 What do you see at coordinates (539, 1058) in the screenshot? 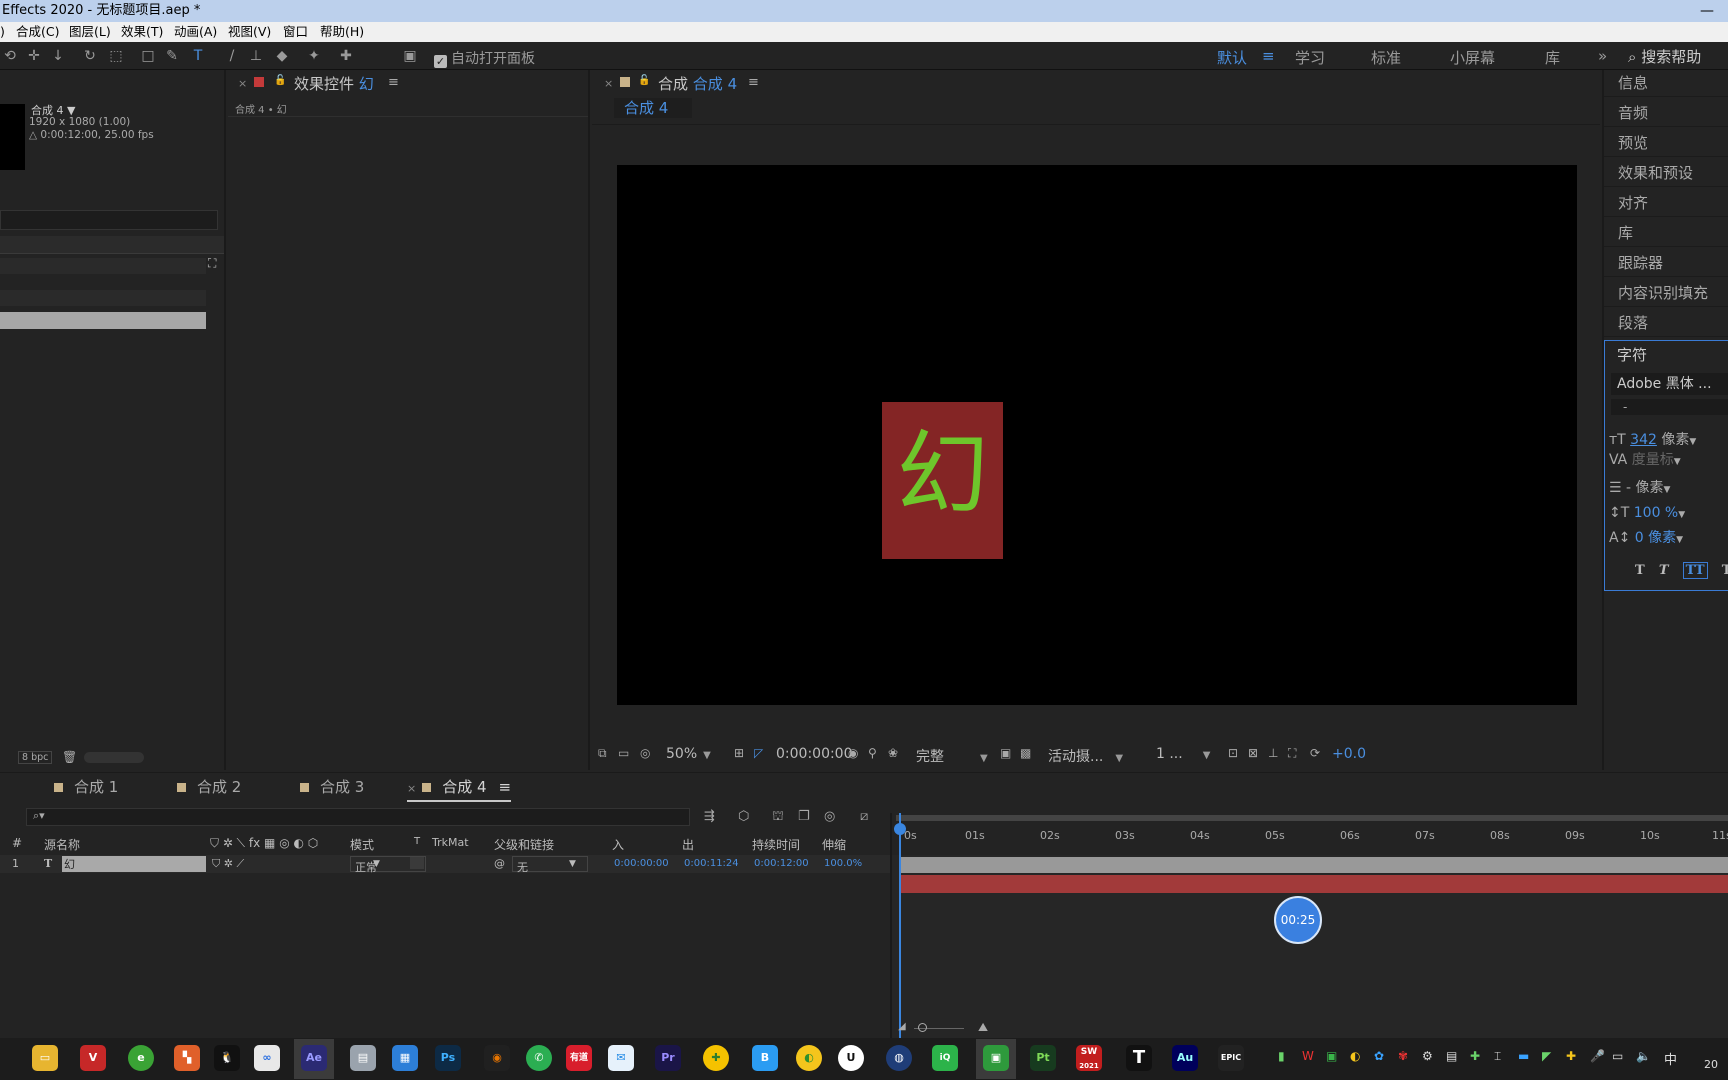
I see `wechat-icon: ✆` at bounding box center [539, 1058].